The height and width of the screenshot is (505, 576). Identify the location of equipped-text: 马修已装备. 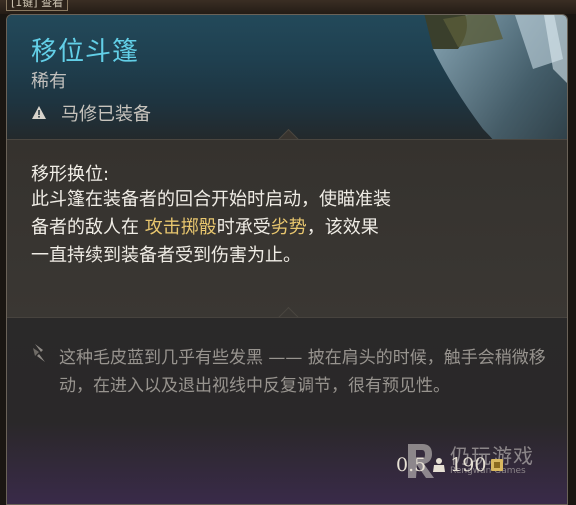
(106, 114).